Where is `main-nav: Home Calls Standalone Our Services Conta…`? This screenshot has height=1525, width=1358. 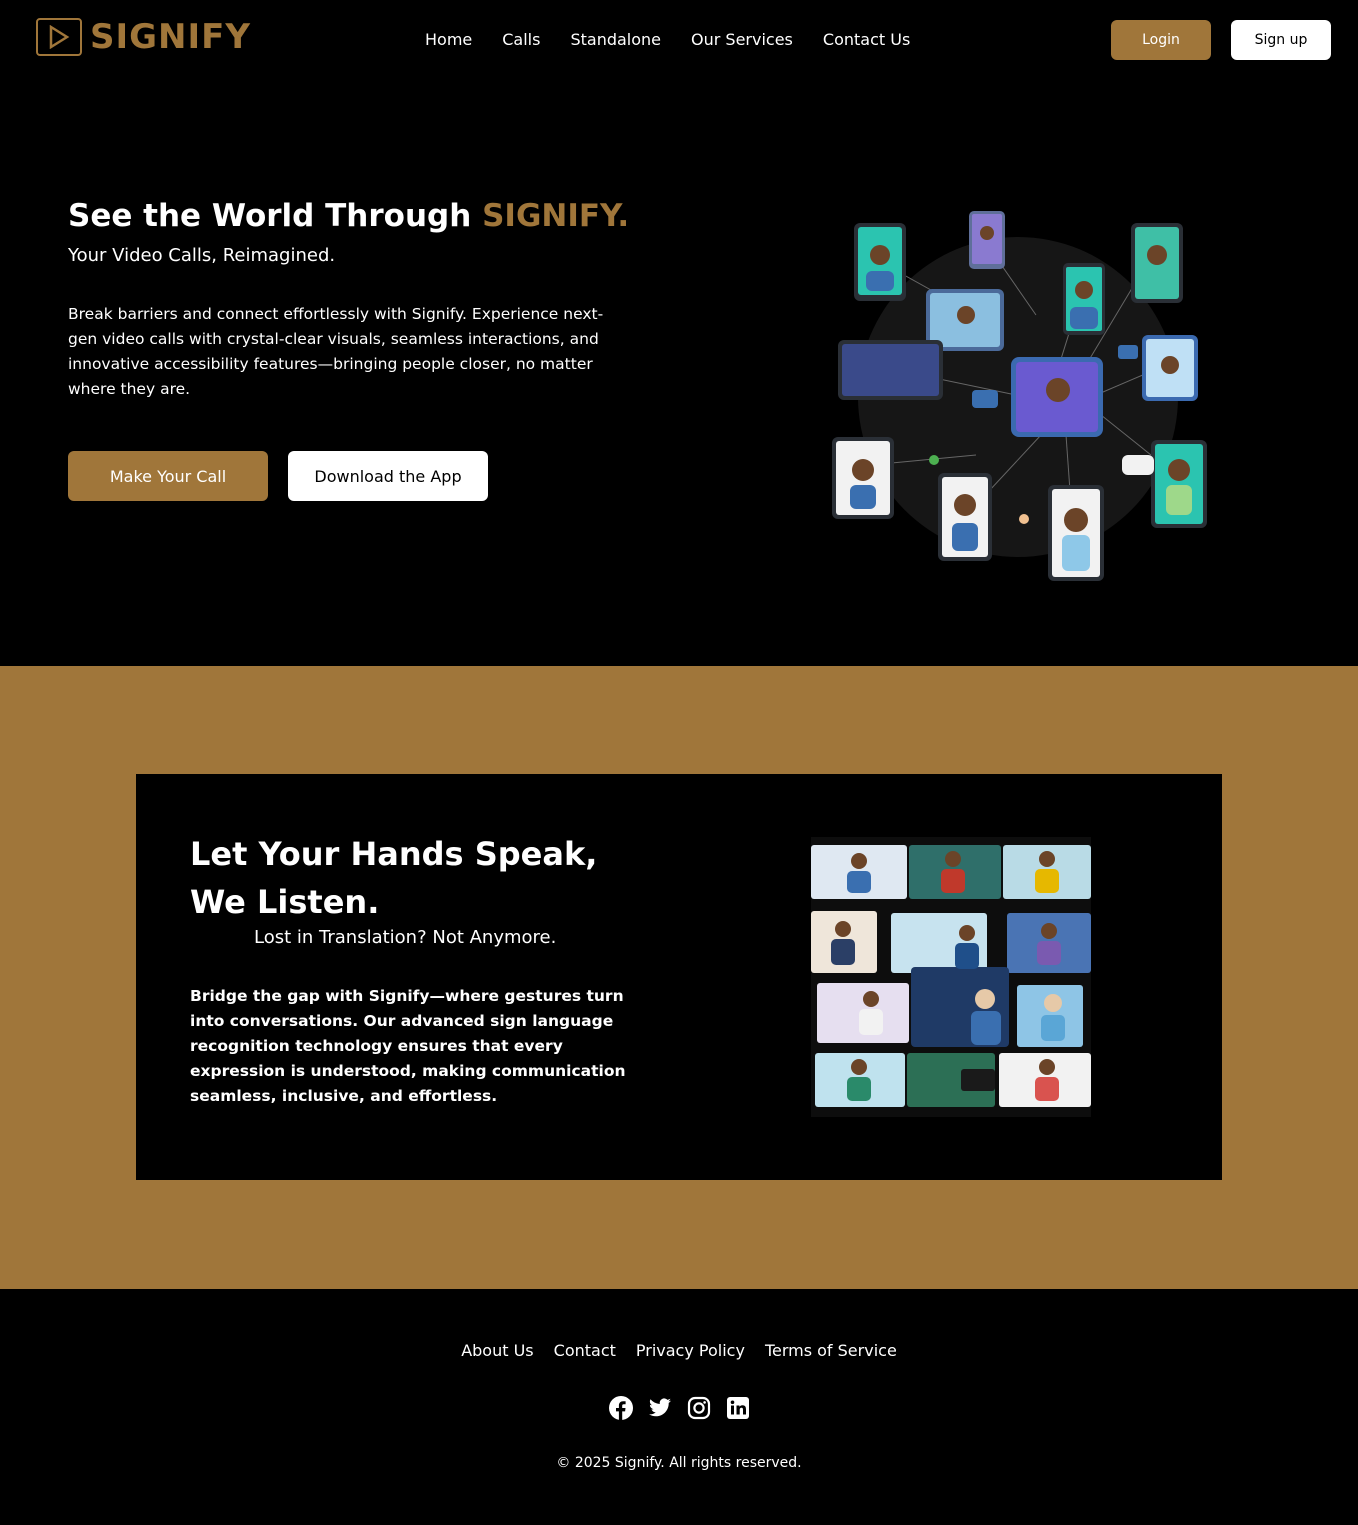 main-nav: Home Calls Standalone Our Services Conta… is located at coordinates (667, 40).